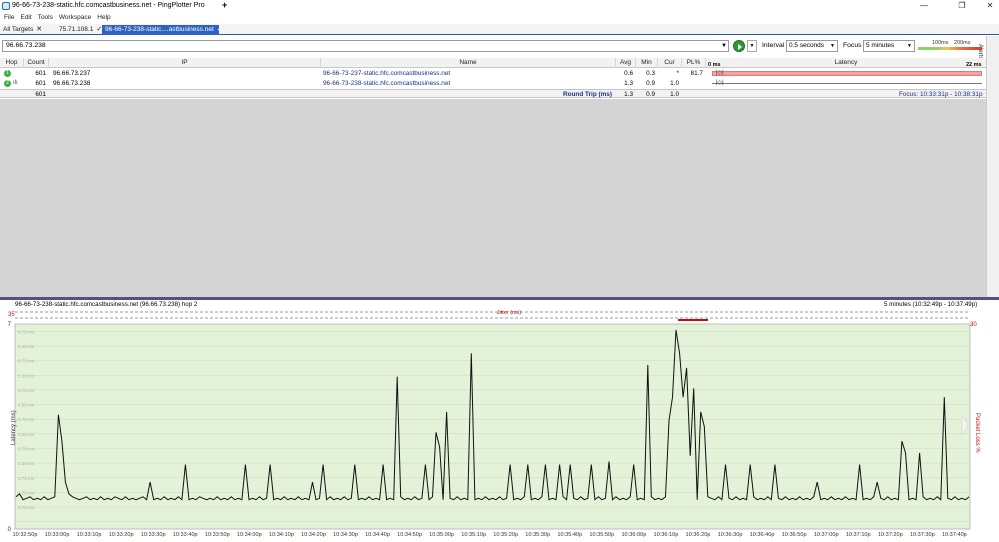  Describe the element at coordinates (674, 94) in the screenshot. I see `roundtrip-cur: 1.0` at that location.